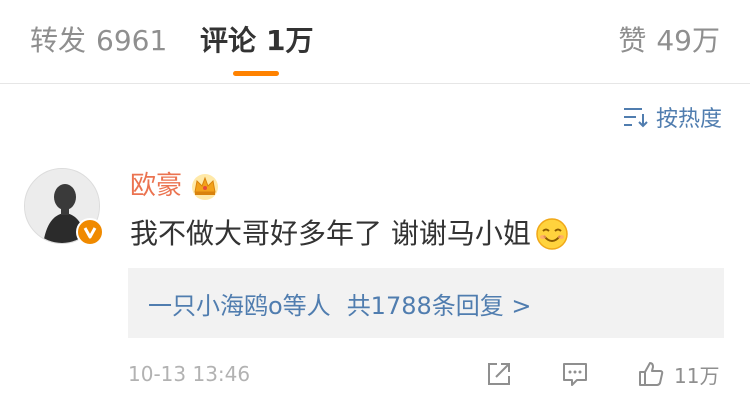  Describe the element at coordinates (205, 187) in the screenshot. I see `crown-icon` at that location.